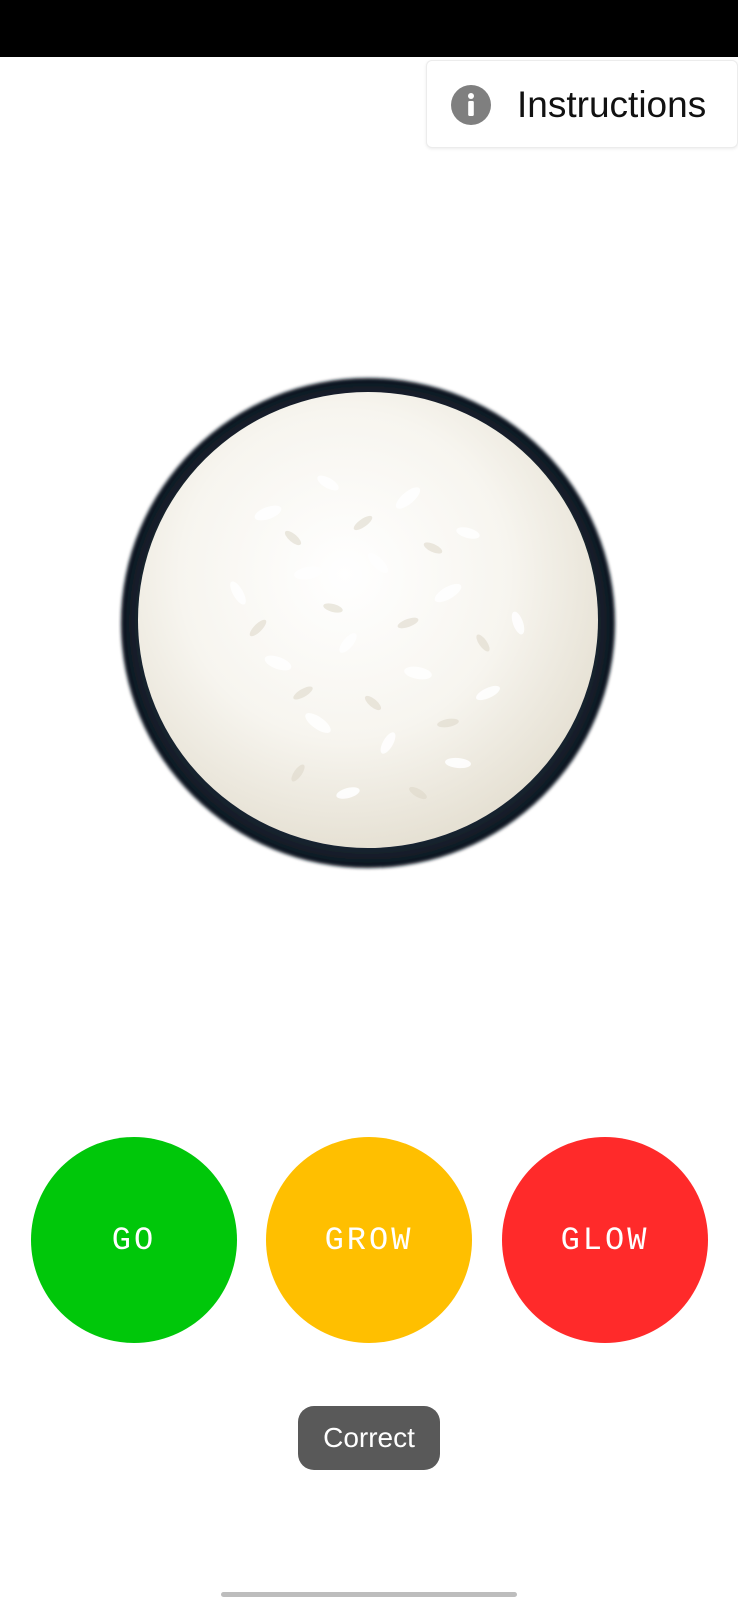 The height and width of the screenshot is (1600, 738). I want to click on home-indicator, so click(369, 1594).